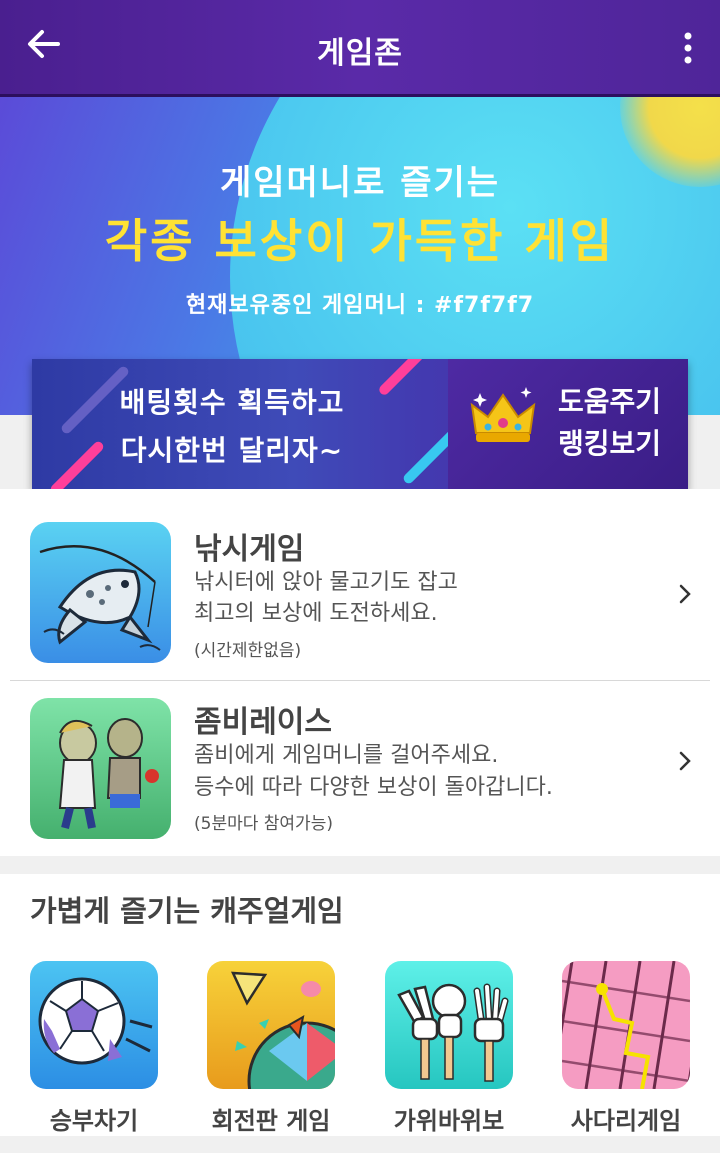 This screenshot has width=720, height=1153. I want to click on ranking-links: 도움주기 랭킹보기, so click(609, 423).